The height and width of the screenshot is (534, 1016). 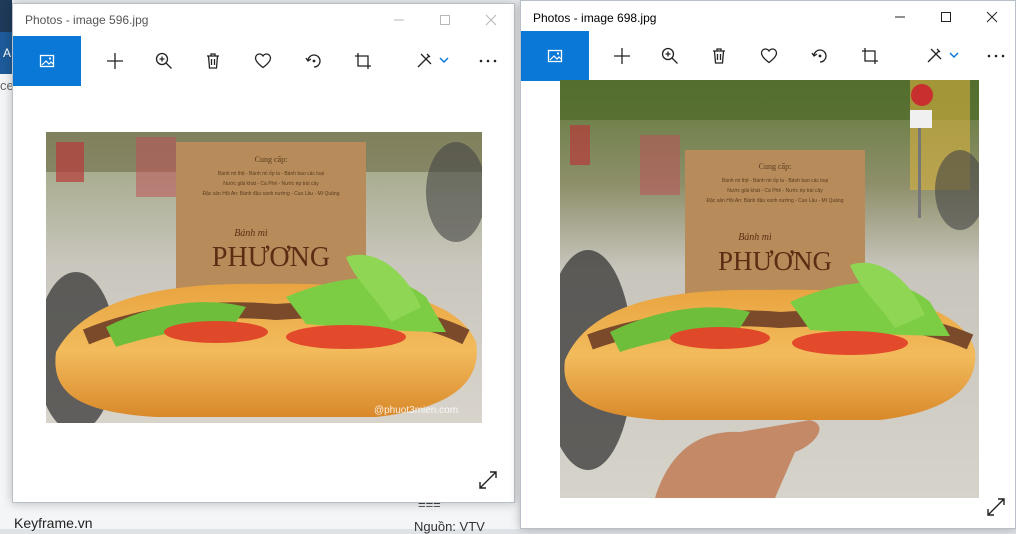 I want to click on bg-text-fragment: ce, so click(x=7, y=85).